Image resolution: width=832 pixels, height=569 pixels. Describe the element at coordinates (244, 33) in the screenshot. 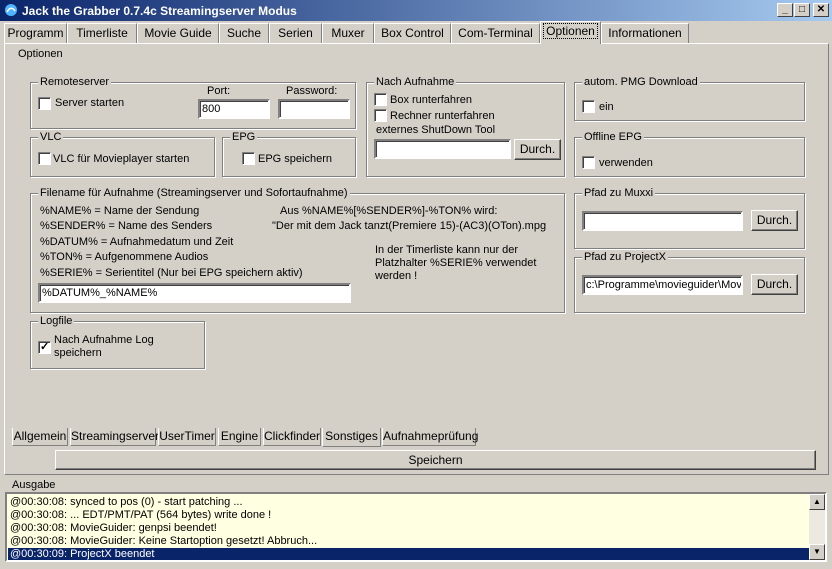

I see `tab-suche: Suche` at that location.